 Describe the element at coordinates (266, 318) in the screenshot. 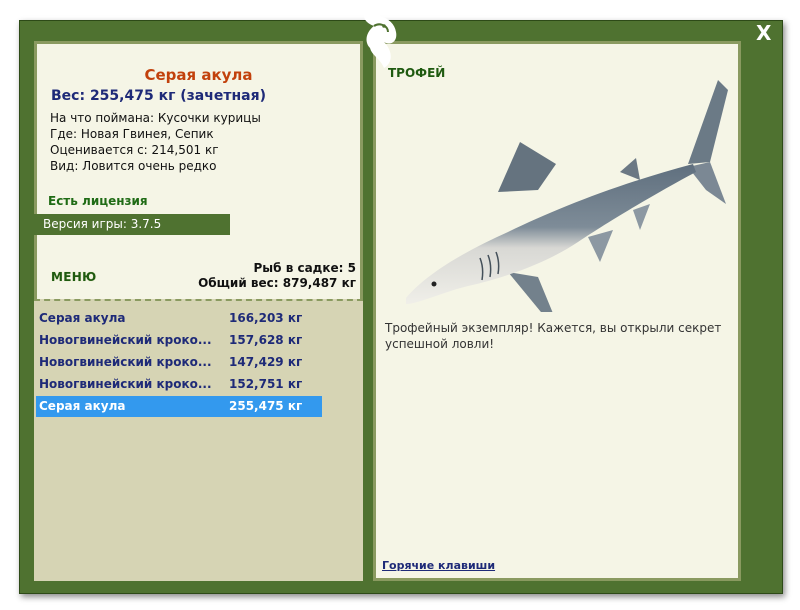

I see `catch-weight: 166,203 кг` at that location.